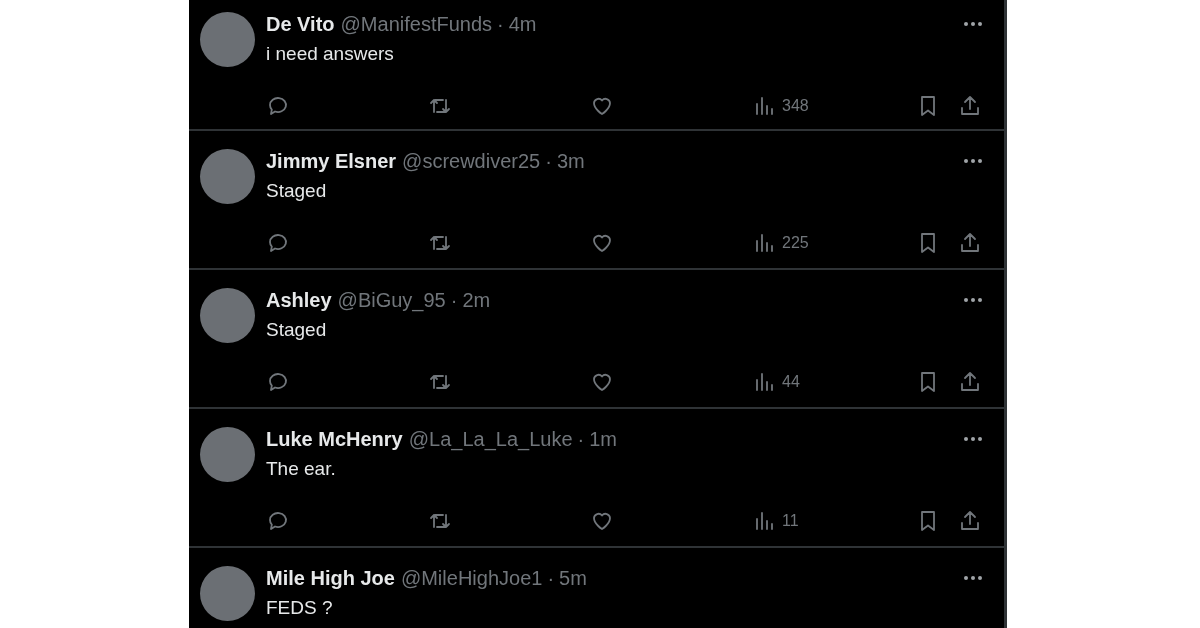 The image size is (1200, 628). What do you see at coordinates (790, 521) in the screenshot?
I see `view-count: 11` at bounding box center [790, 521].